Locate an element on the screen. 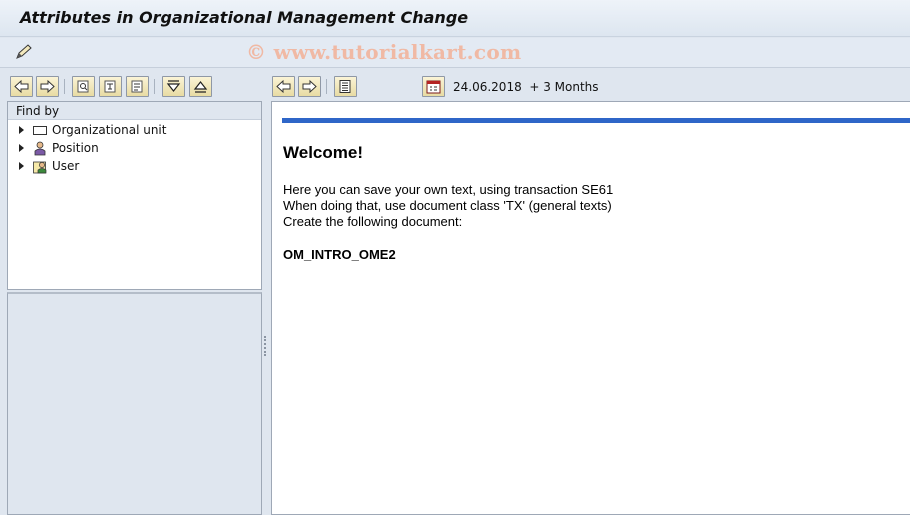 Image resolution: width=910 pixels, height=515 pixels. left-toolbar is located at coordinates (134, 87).